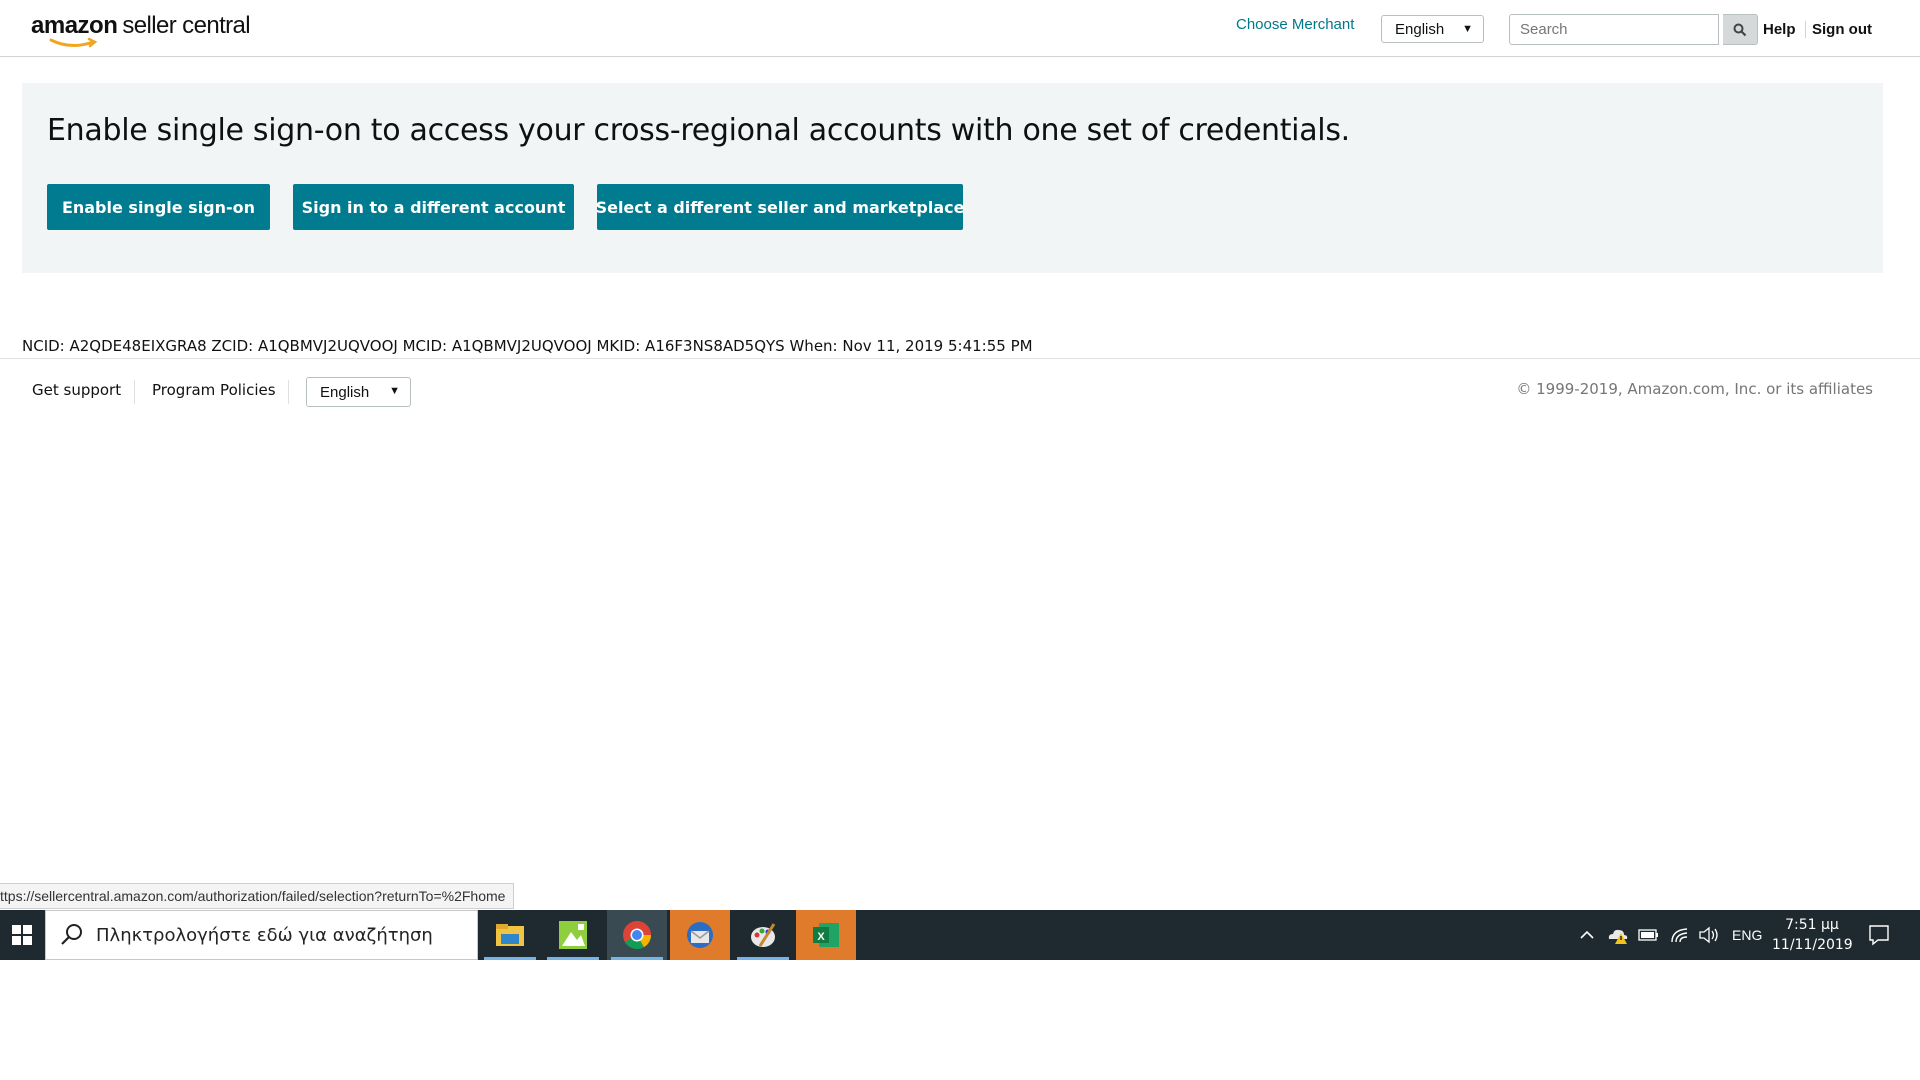  I want to click on header-language-value: English, so click(1420, 29).